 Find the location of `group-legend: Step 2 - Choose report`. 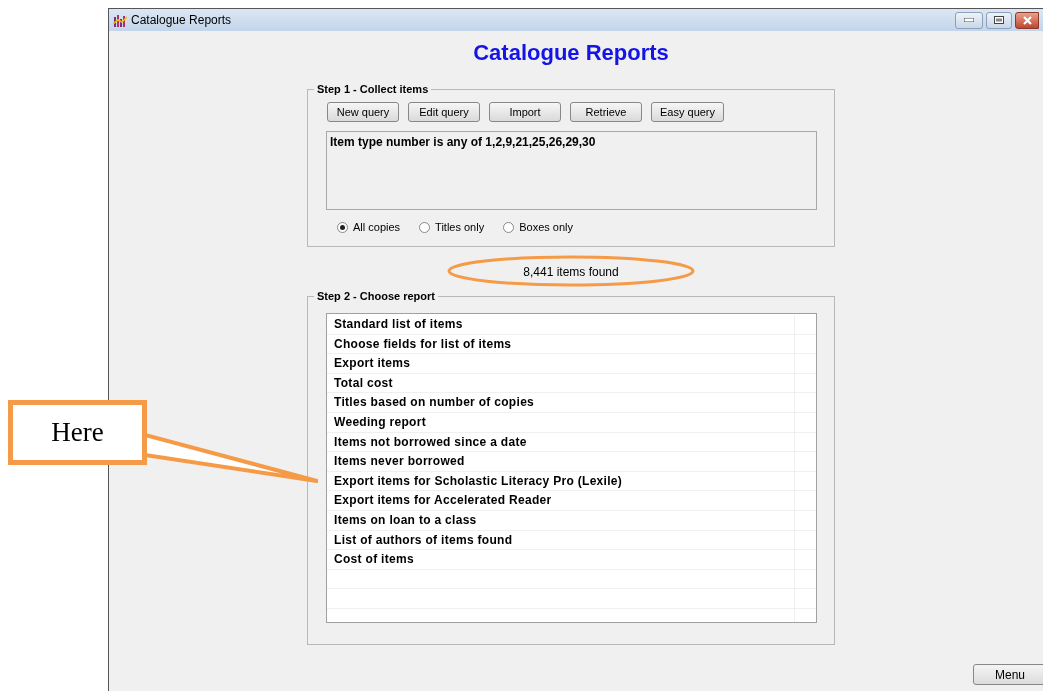

group-legend: Step 2 - Choose report is located at coordinates (376, 296).